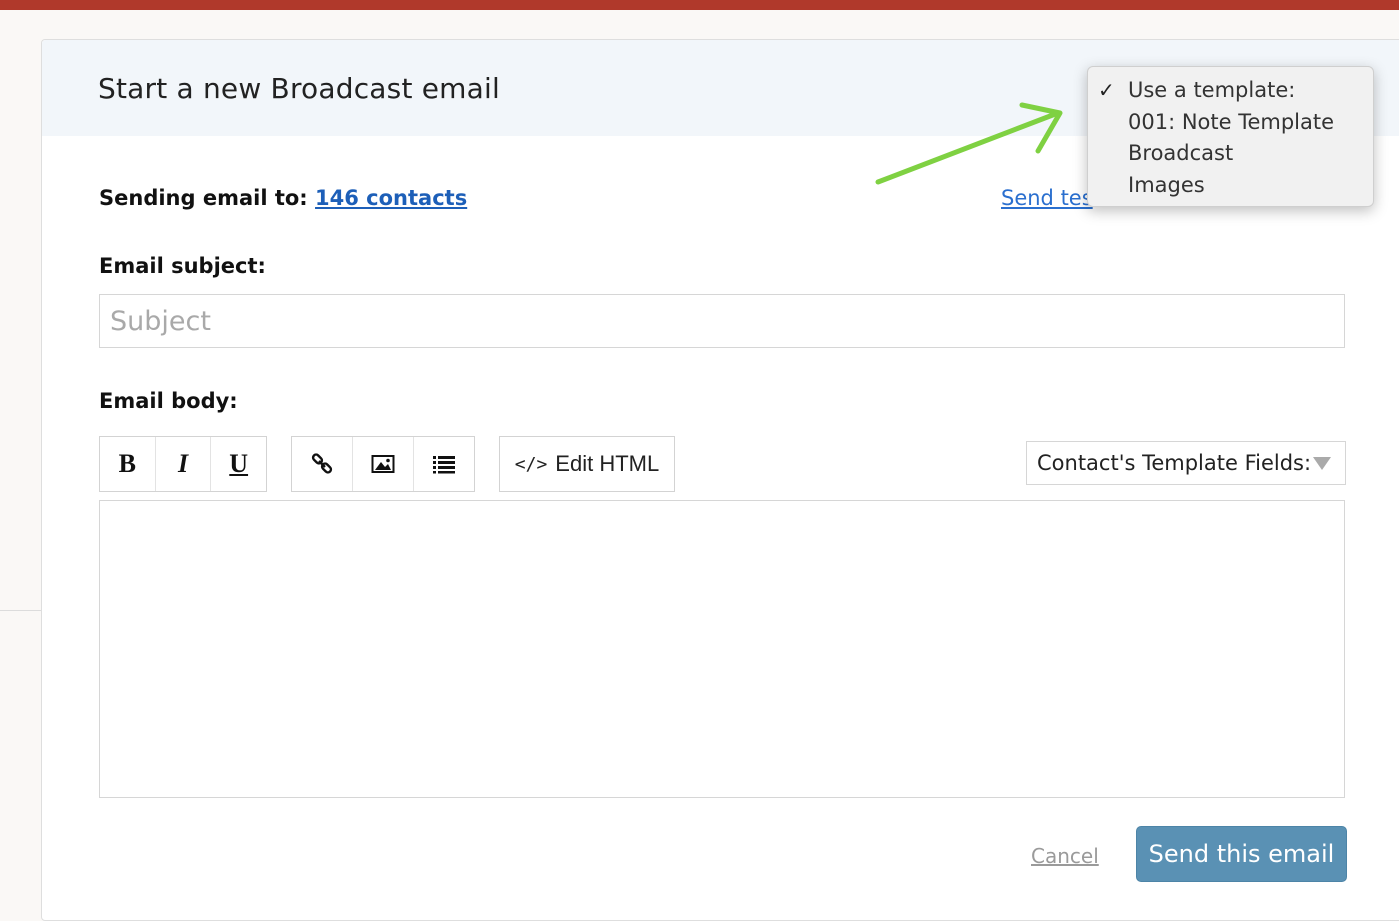 The height and width of the screenshot is (921, 1399). I want to click on italic-button: I, so click(184, 464).